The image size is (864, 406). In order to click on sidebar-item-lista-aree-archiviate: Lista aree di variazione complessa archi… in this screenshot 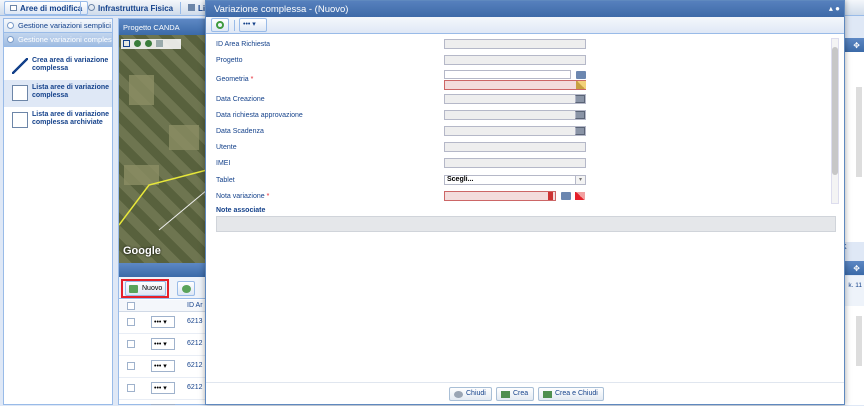, I will do `click(58, 124)`.